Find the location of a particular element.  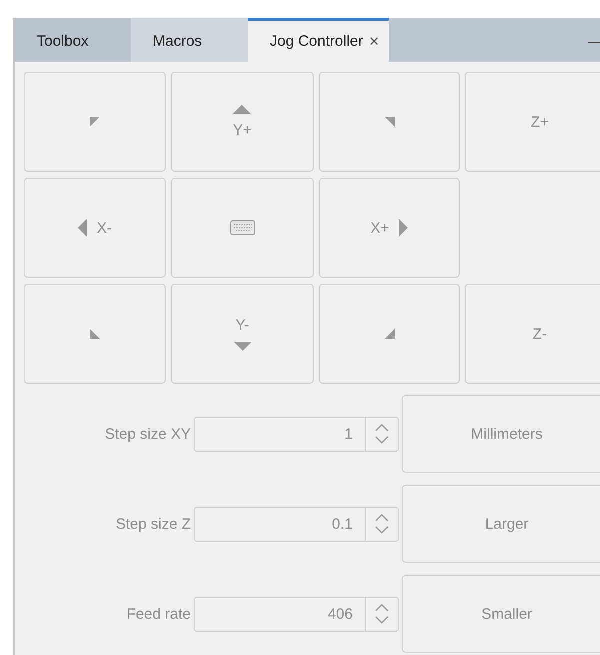

arrow-down-icon is located at coordinates (243, 346).